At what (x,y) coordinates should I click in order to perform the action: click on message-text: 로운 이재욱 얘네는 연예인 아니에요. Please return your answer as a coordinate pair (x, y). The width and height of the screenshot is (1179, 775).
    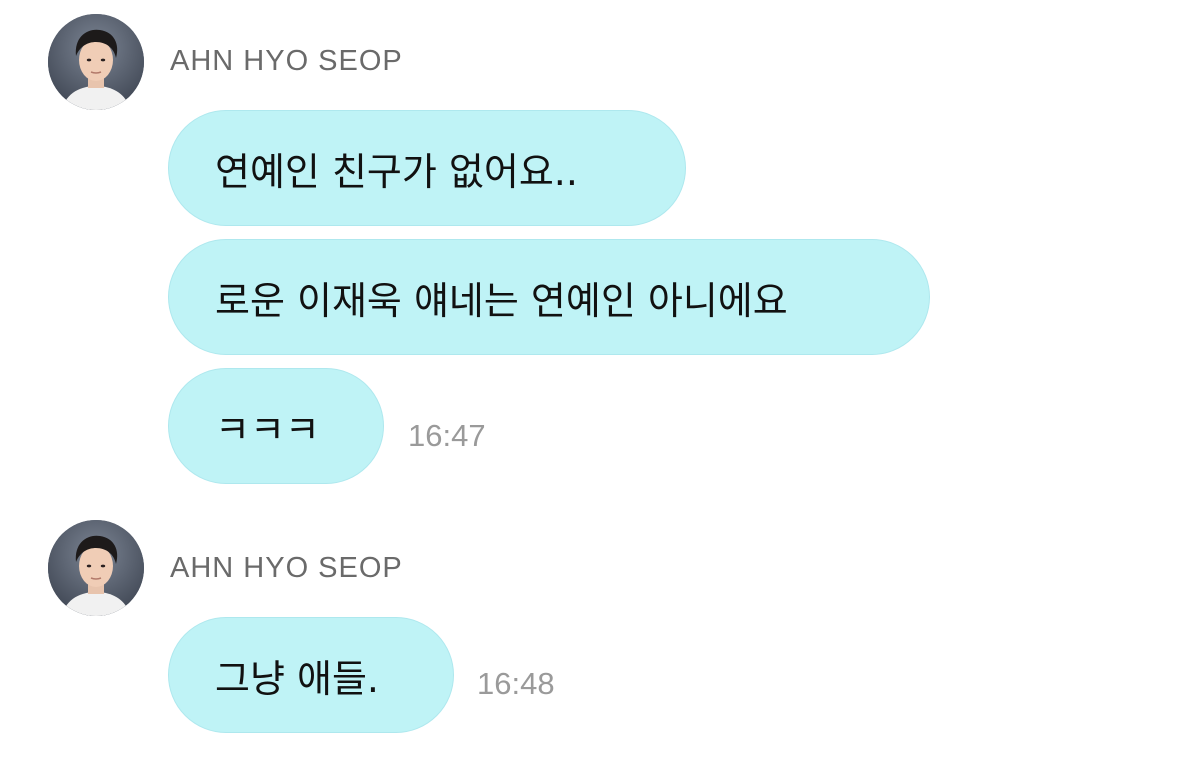
    Looking at the image, I should click on (501, 300).